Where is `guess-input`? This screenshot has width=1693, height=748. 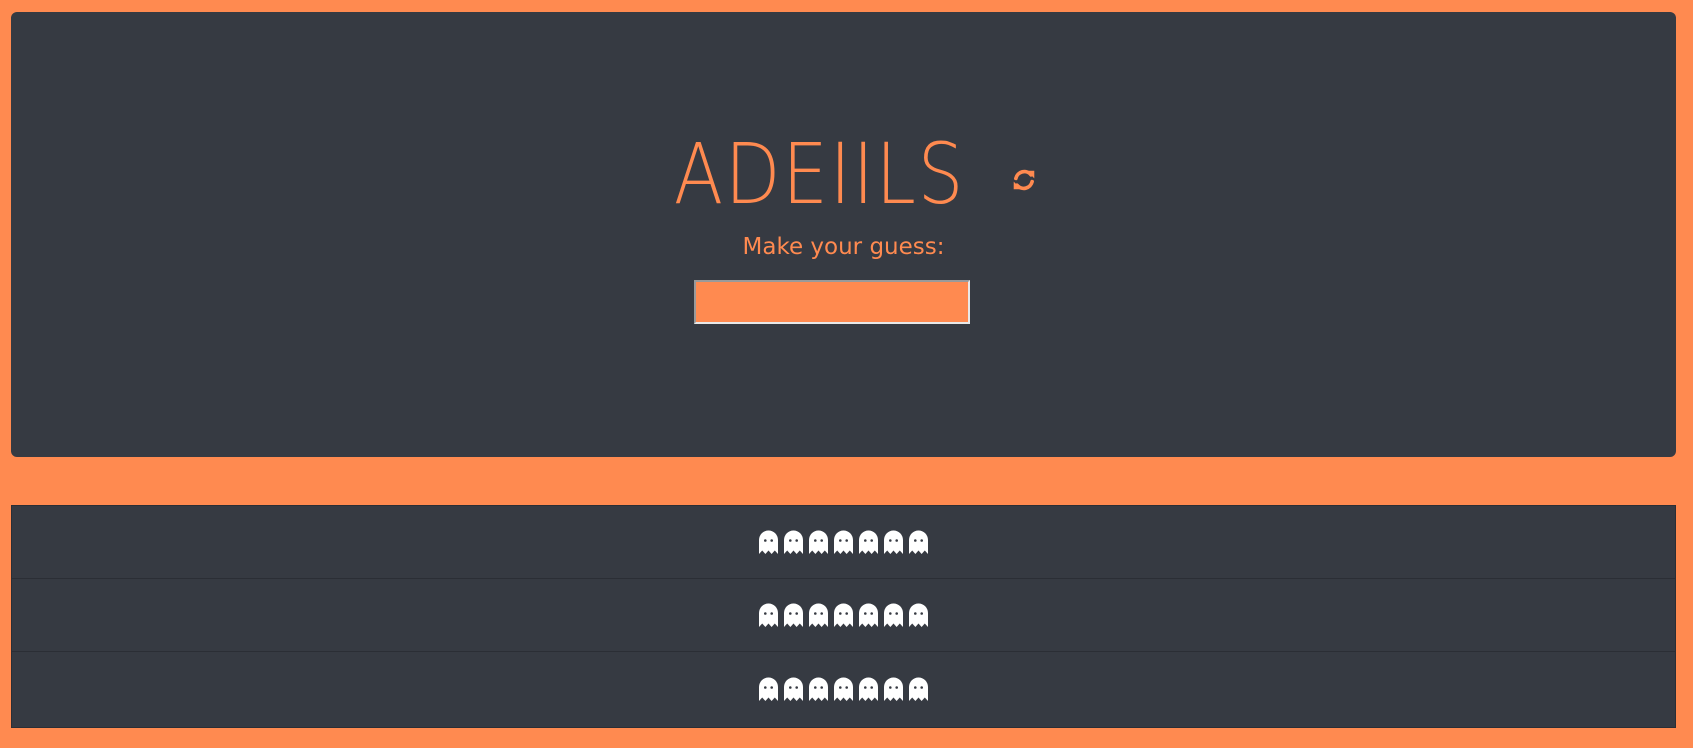 guess-input is located at coordinates (832, 302).